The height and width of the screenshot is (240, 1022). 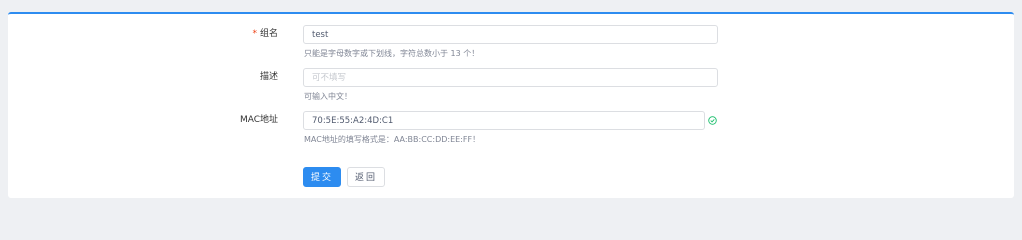 What do you see at coordinates (510, 77) in the screenshot?
I see `description-input` at bounding box center [510, 77].